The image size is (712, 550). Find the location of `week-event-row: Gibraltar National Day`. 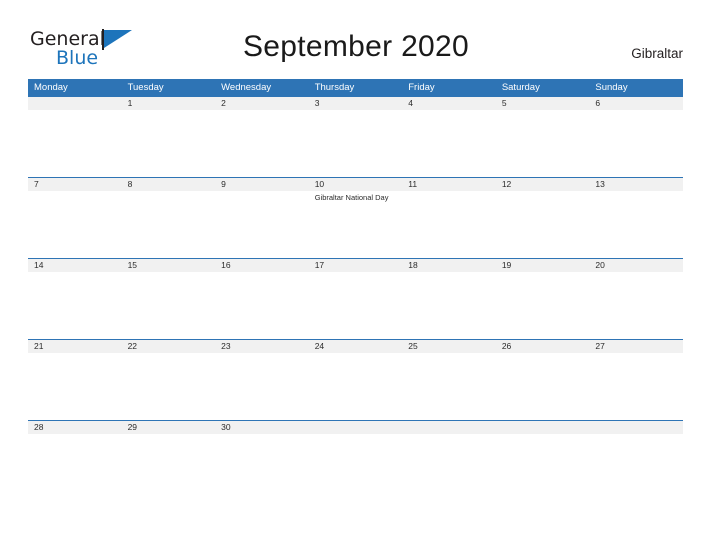

week-event-row: Gibraltar National Day is located at coordinates (355, 224).